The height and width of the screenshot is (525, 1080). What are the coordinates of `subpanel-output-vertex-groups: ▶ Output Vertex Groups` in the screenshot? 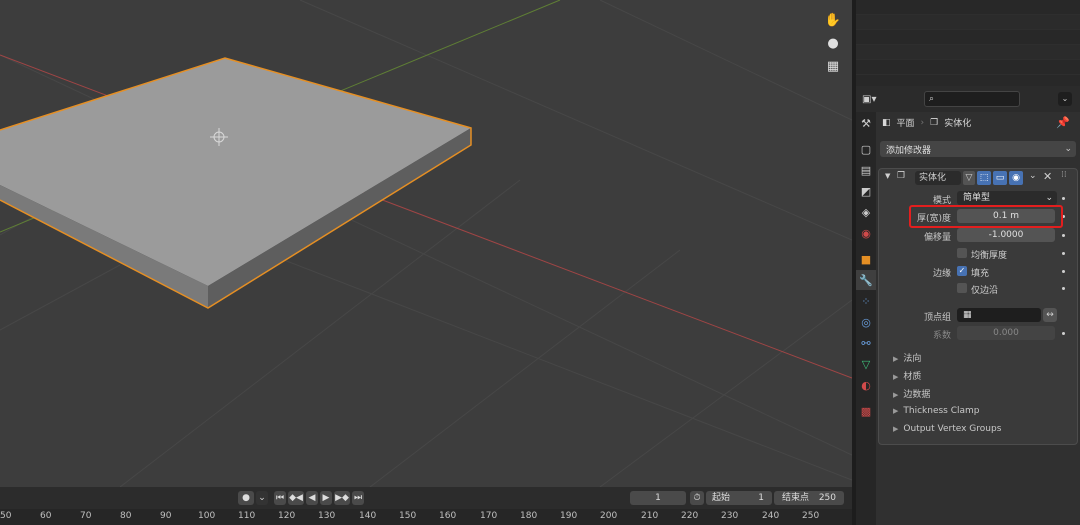 It's located at (947, 429).